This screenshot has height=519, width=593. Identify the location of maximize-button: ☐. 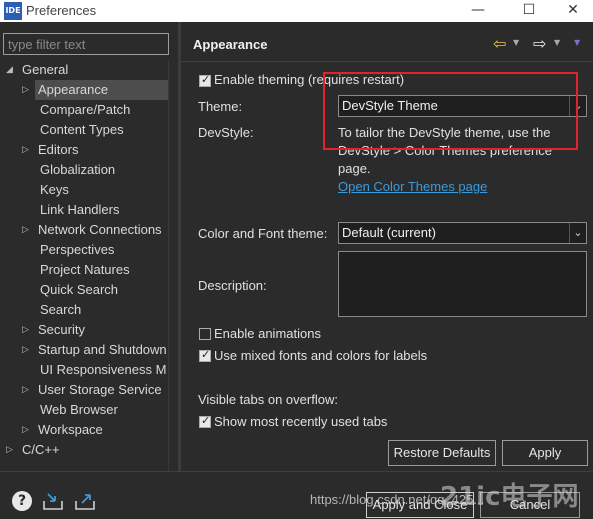
(529, 11).